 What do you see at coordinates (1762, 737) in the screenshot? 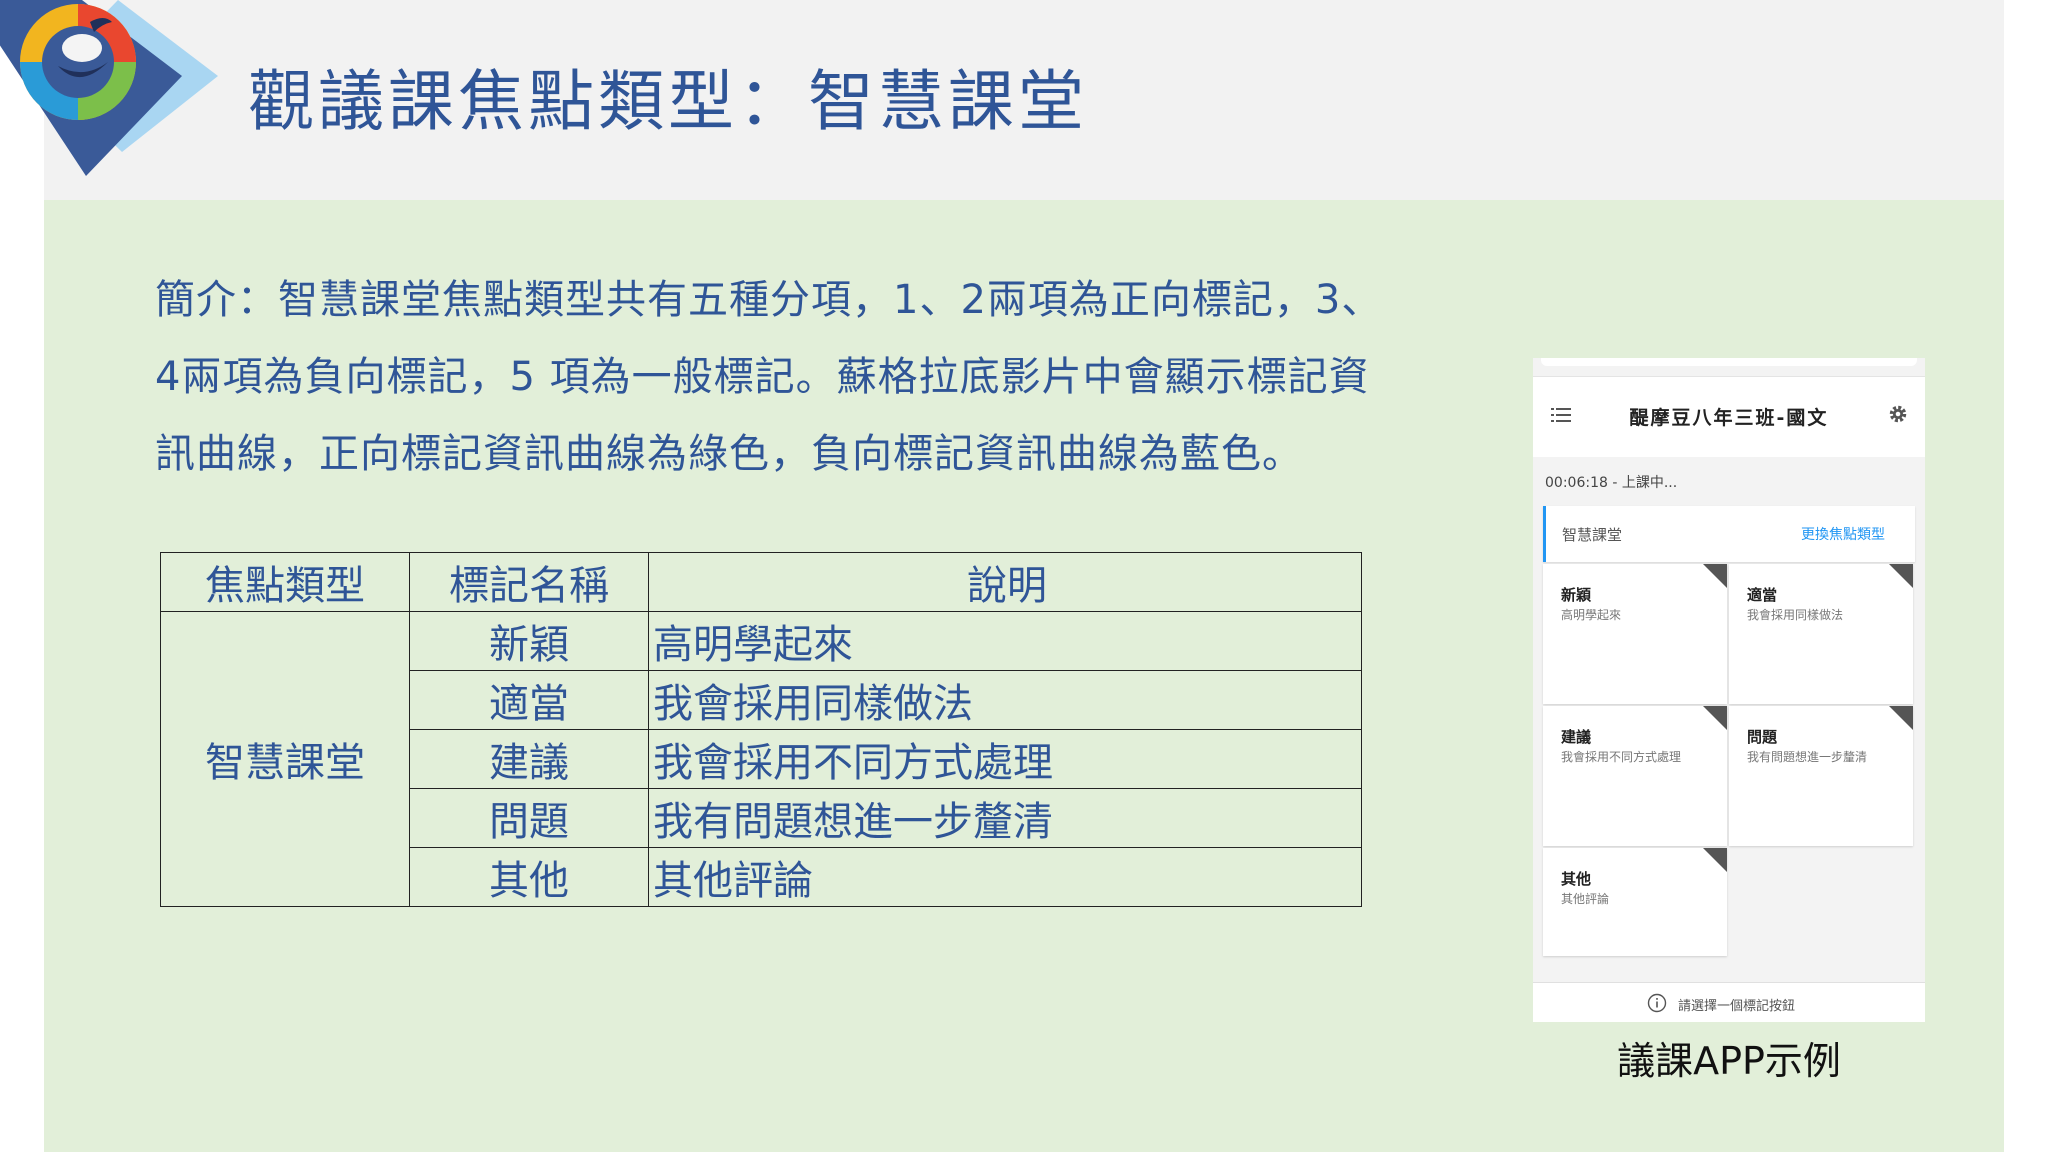
I see `card-title: 問題` at bounding box center [1762, 737].